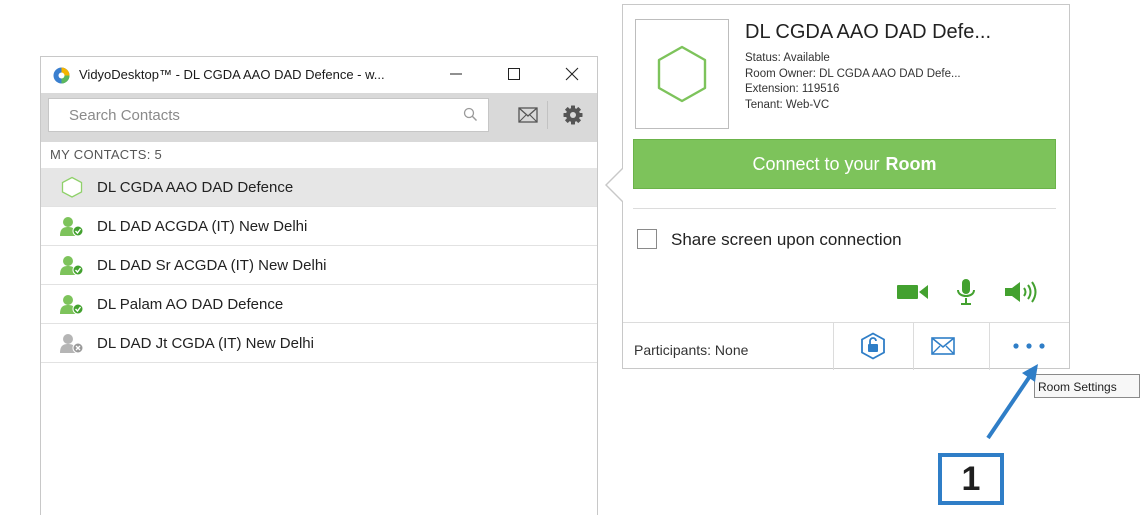  I want to click on contact-item: DL DAD Jt CGDA (IT) New Delhi, so click(319, 343).